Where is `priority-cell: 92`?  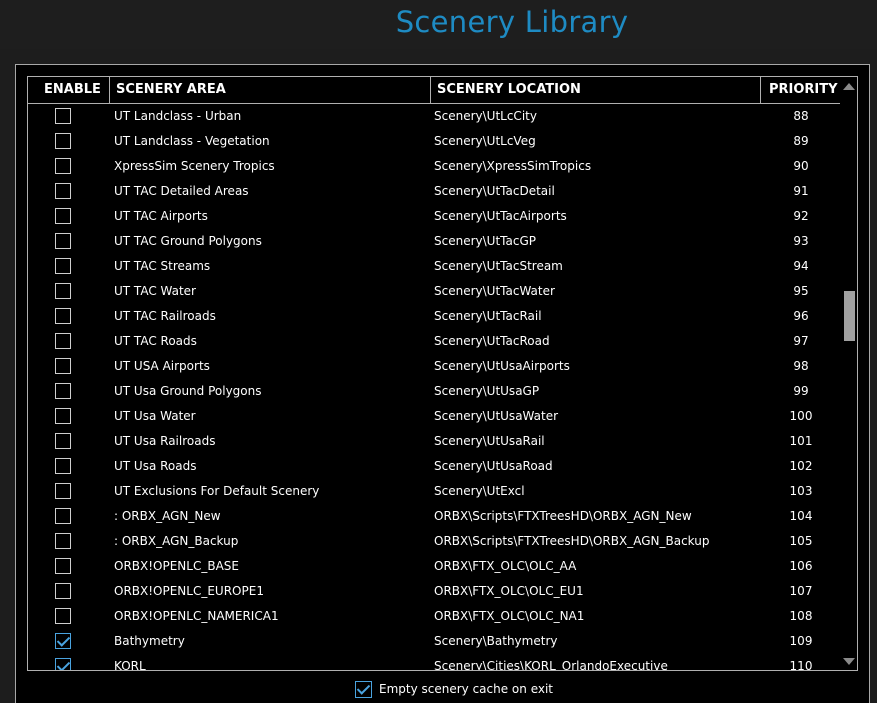 priority-cell: 92 is located at coordinates (801, 216).